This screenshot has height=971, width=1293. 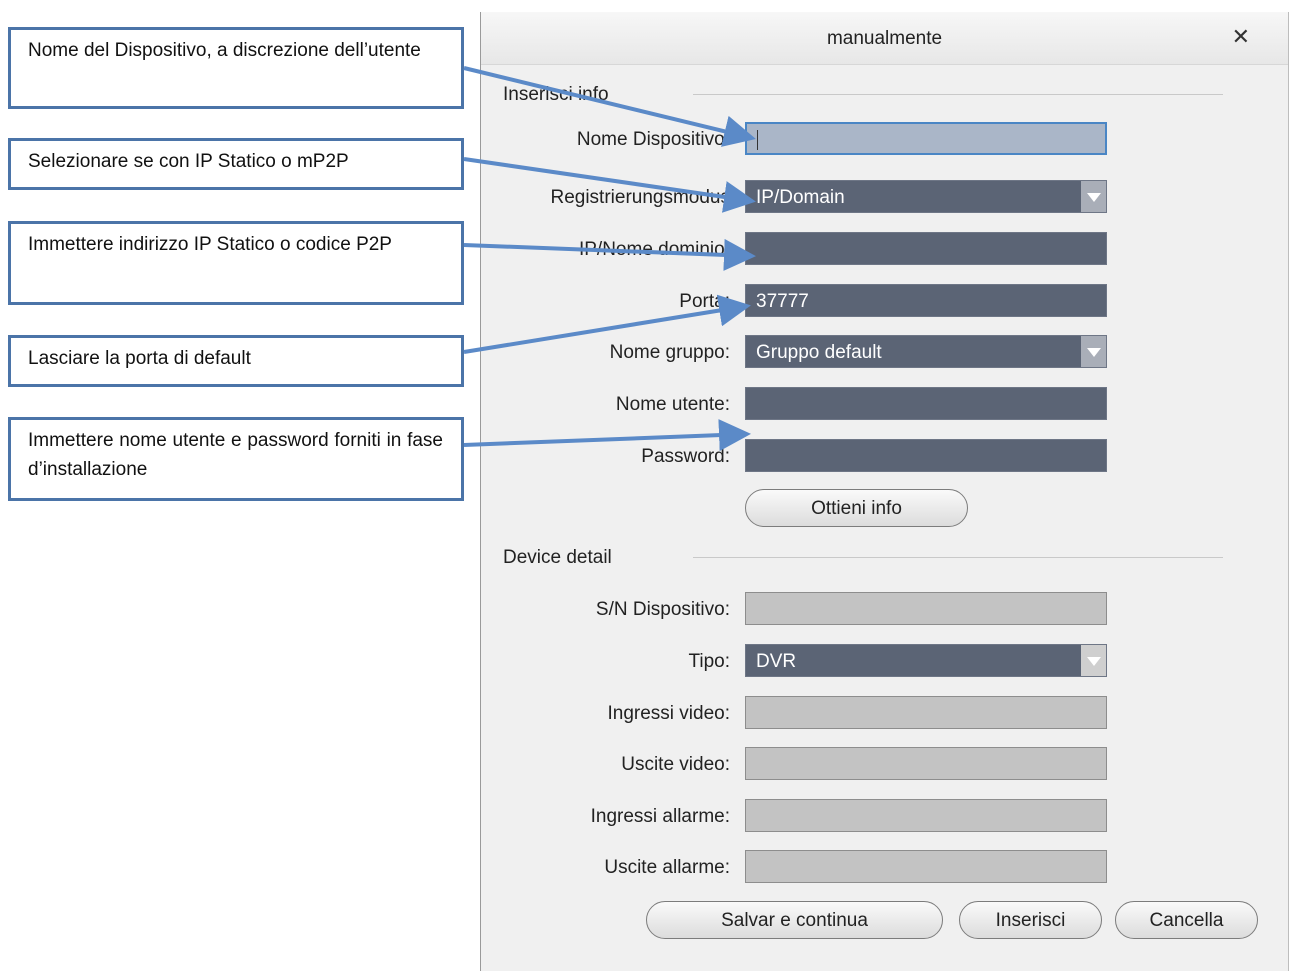 I want to click on annotation-arrows, so click(x=609, y=259).